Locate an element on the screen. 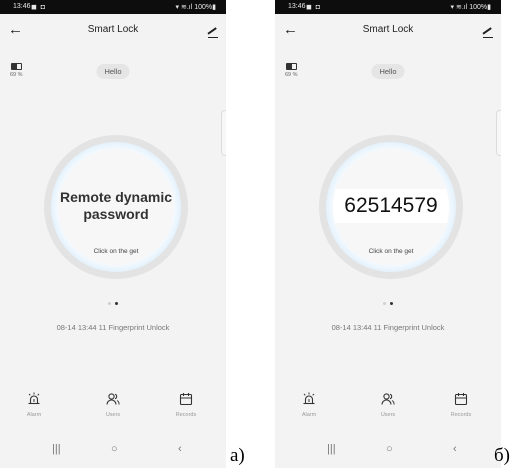 The height and width of the screenshot is (468, 520). figure-caption-b: б) is located at coordinates (502, 455).